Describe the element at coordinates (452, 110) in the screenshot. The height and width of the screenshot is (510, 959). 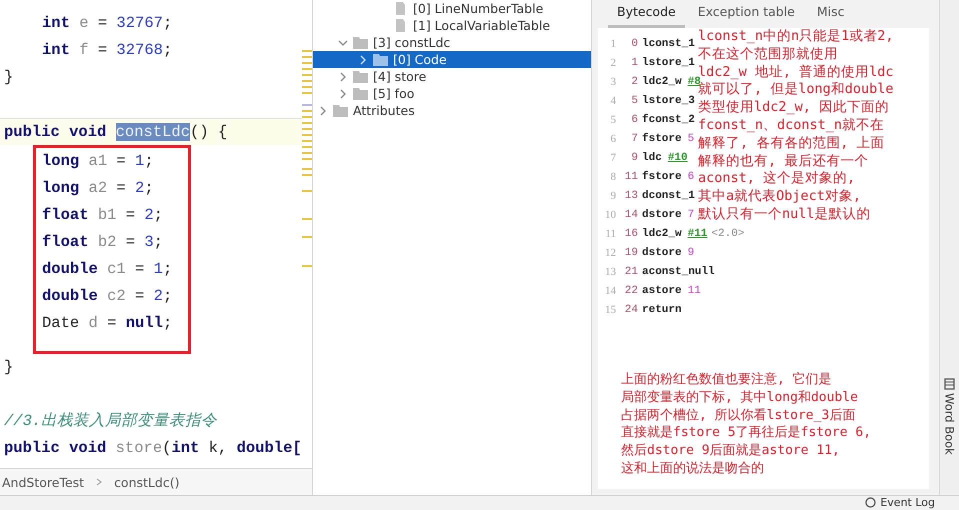
I see `tree-item: Attributes` at that location.